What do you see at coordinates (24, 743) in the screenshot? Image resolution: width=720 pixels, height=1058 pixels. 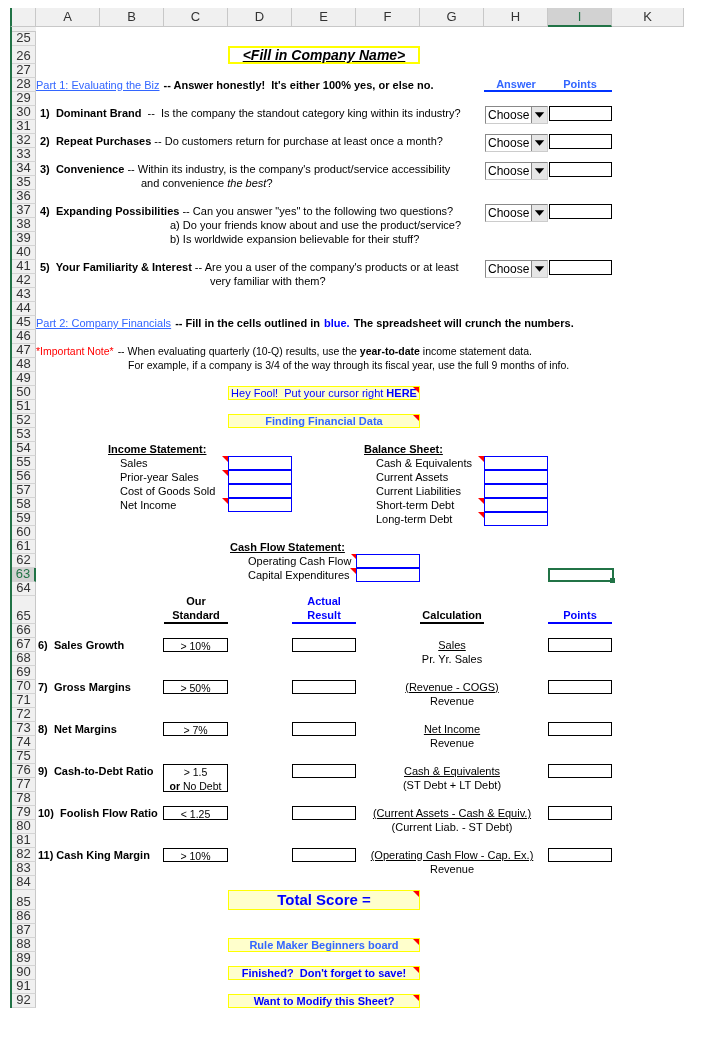 I see `row-header: 74` at bounding box center [24, 743].